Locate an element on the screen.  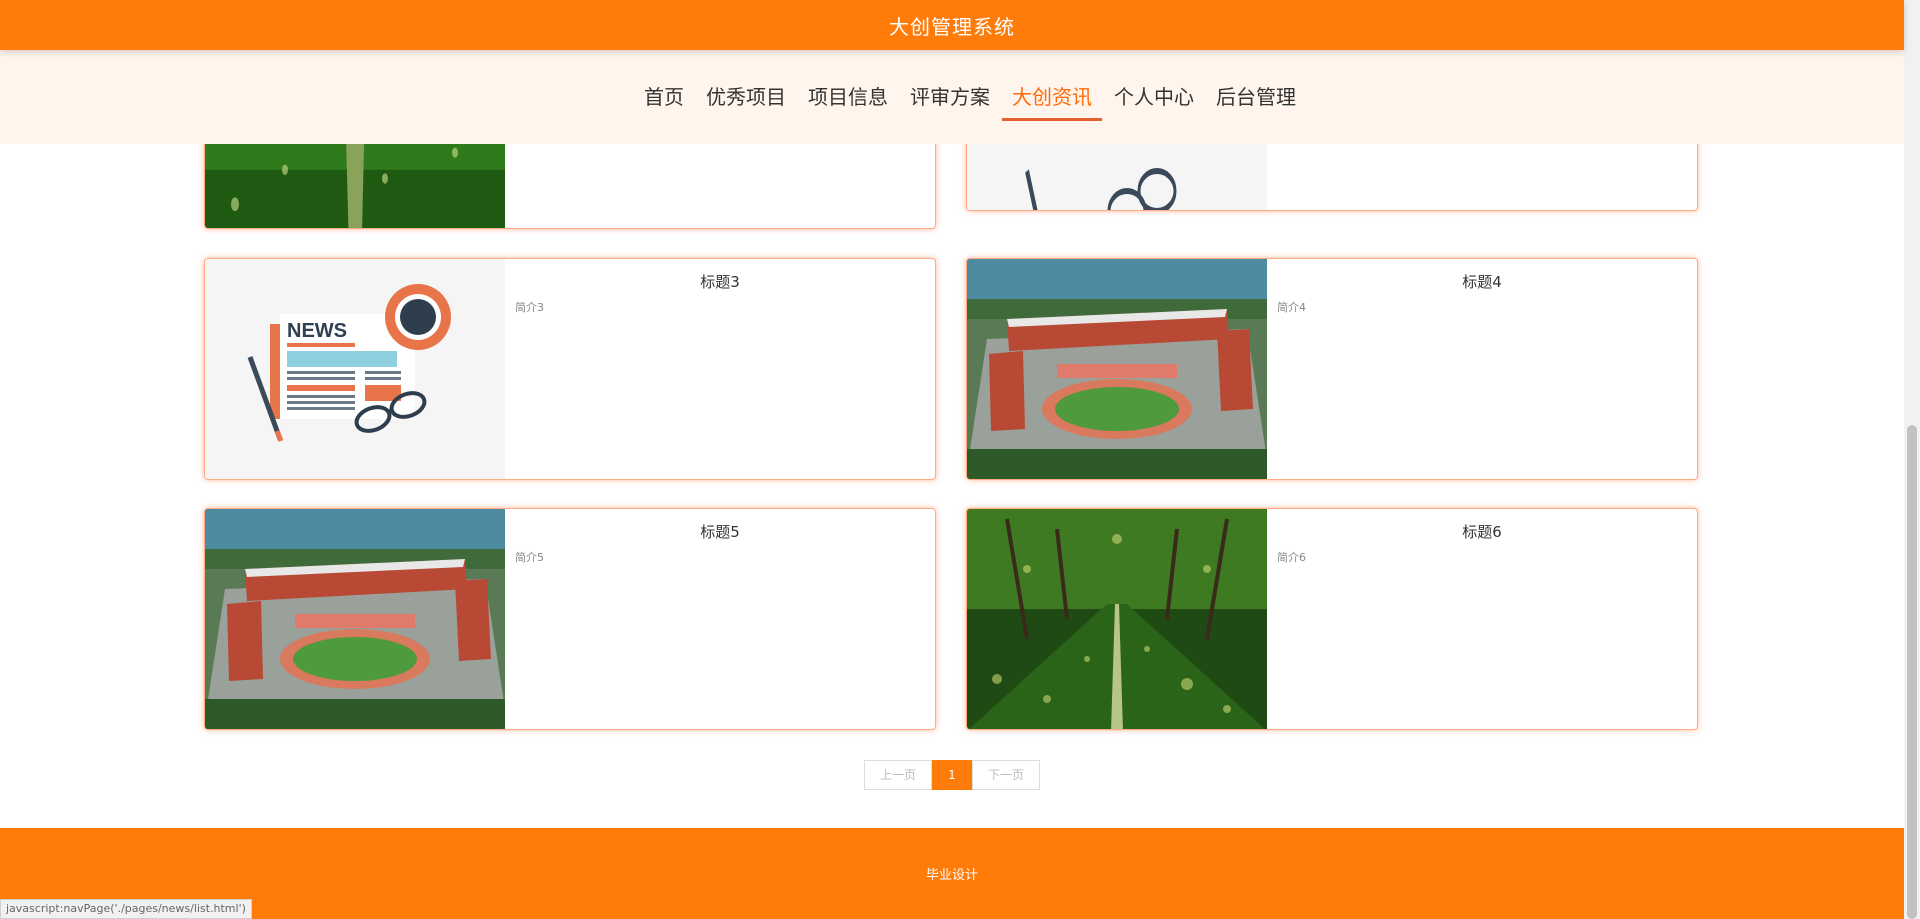
news-title: 标题5 is located at coordinates (720, 531).